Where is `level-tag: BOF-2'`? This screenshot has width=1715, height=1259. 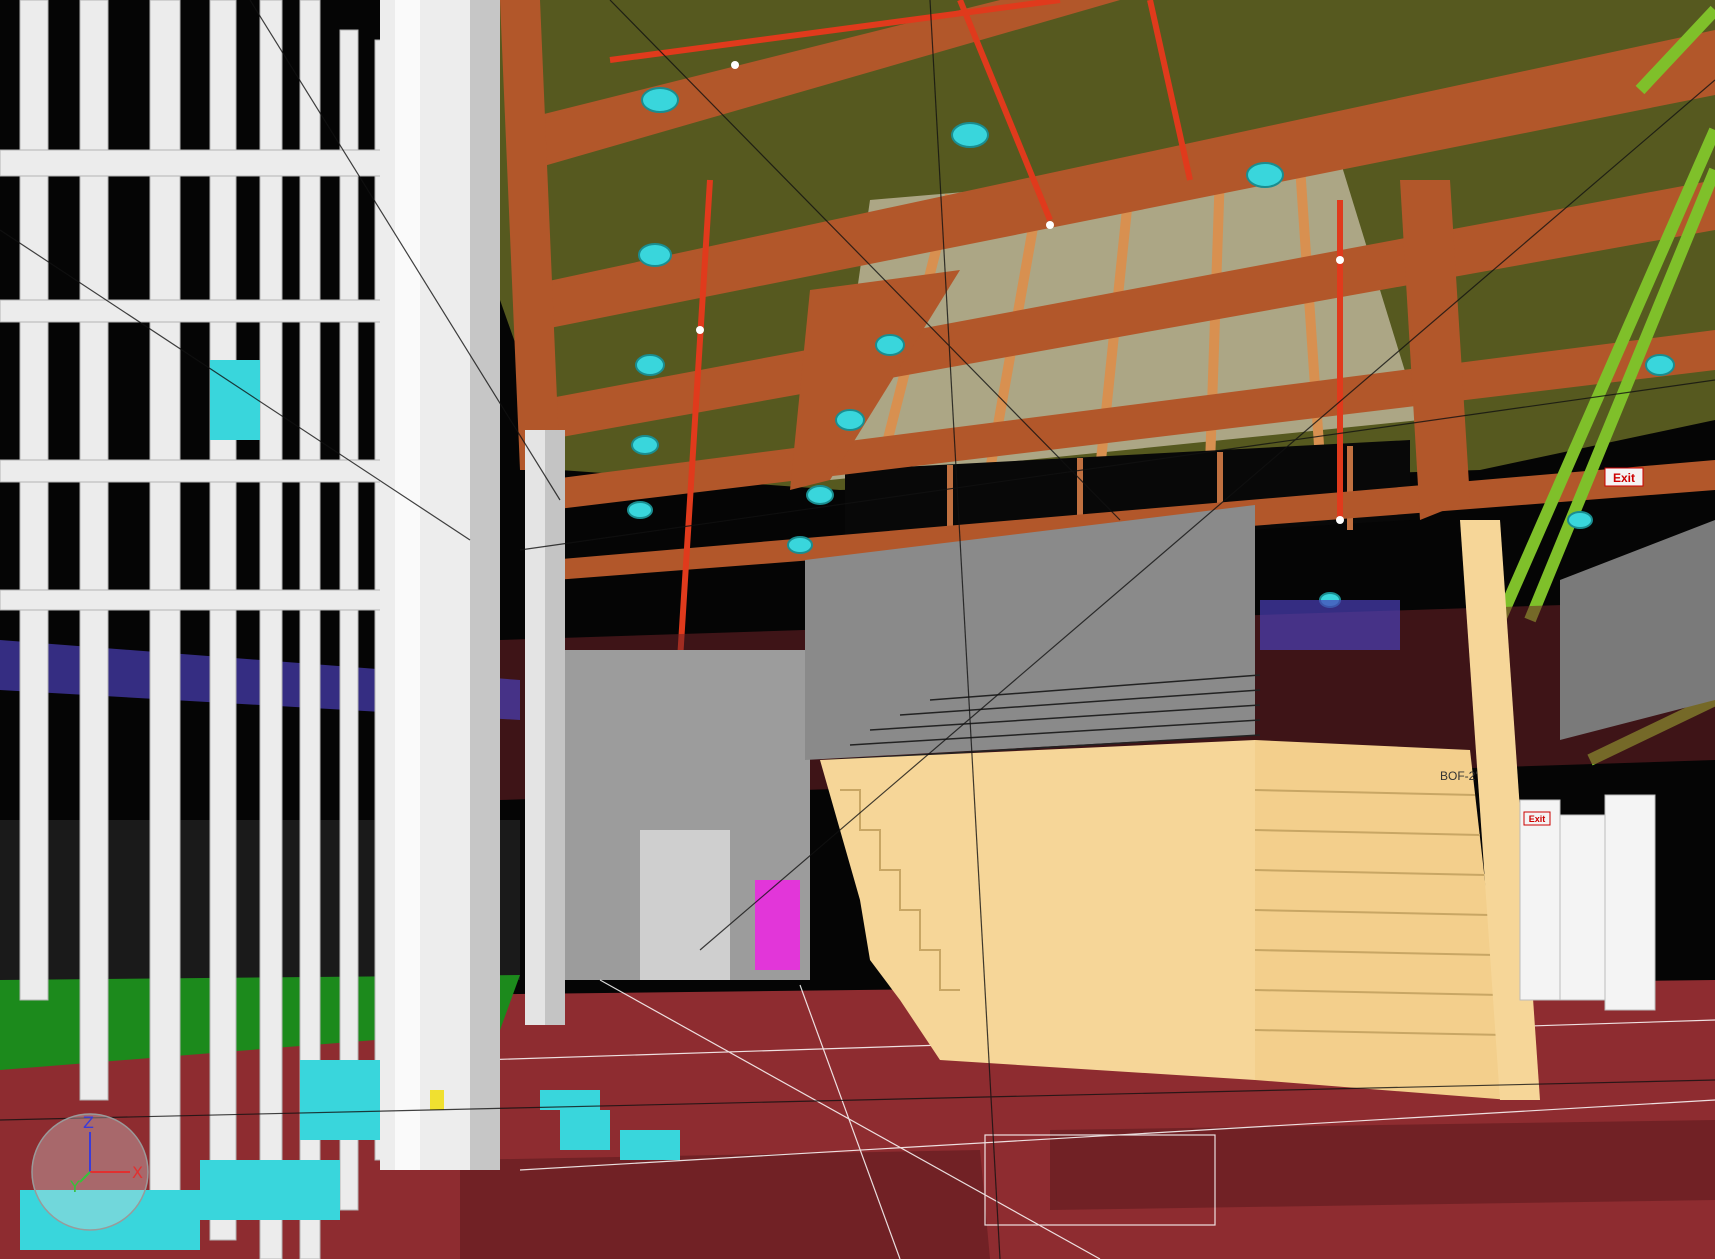
level-tag: BOF-2' is located at coordinates (1459, 776).